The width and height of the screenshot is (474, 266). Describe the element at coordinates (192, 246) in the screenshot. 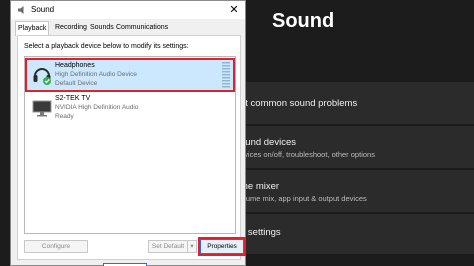

I see `set-default-dropdown-button: ▾` at that location.